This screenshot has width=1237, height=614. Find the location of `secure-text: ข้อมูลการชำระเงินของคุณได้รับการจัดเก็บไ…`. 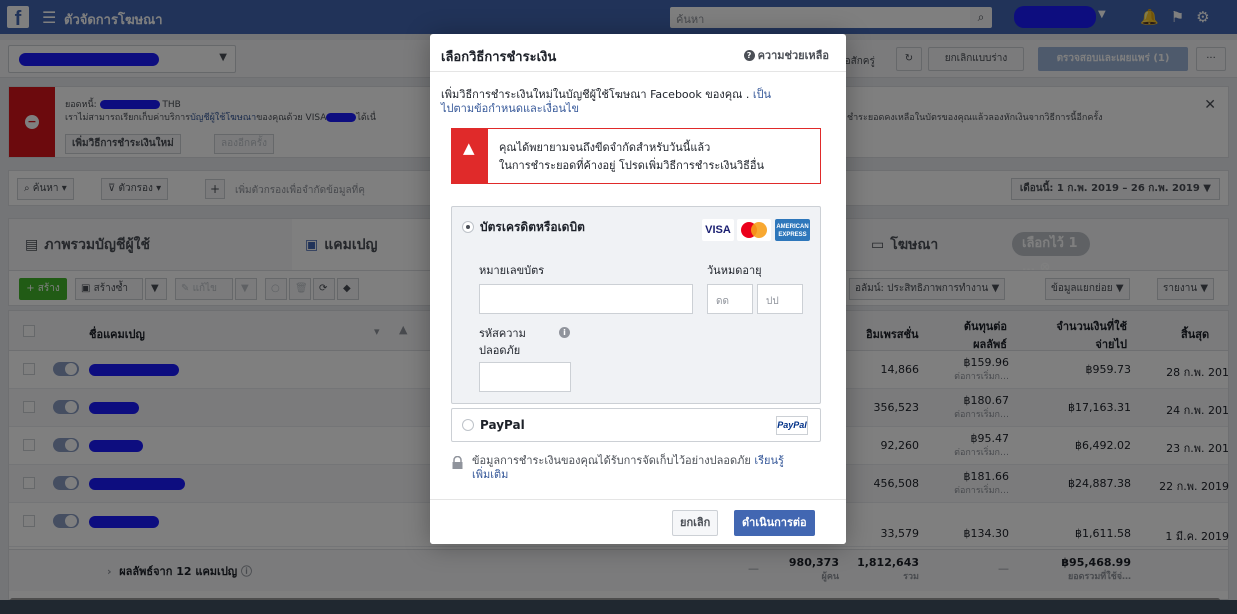

secure-text: ข้อมูลการชำระเงินของคุณได้รับการจัดเก็บไ… is located at coordinates (611, 460).